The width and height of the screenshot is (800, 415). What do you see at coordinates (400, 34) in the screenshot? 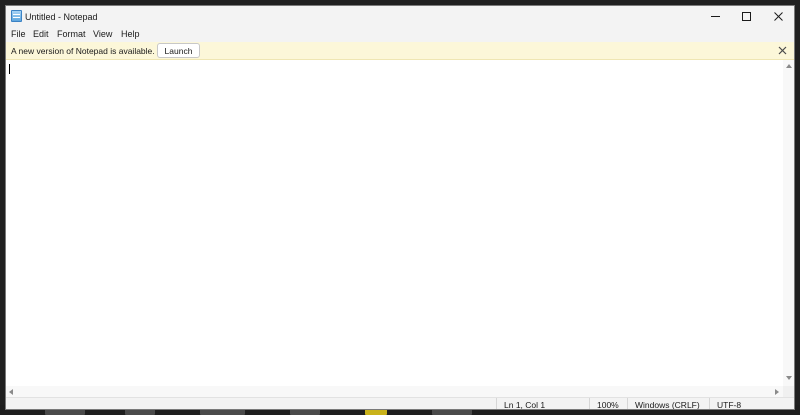
I see `menu-bar: File Edit Format View Help` at bounding box center [400, 34].